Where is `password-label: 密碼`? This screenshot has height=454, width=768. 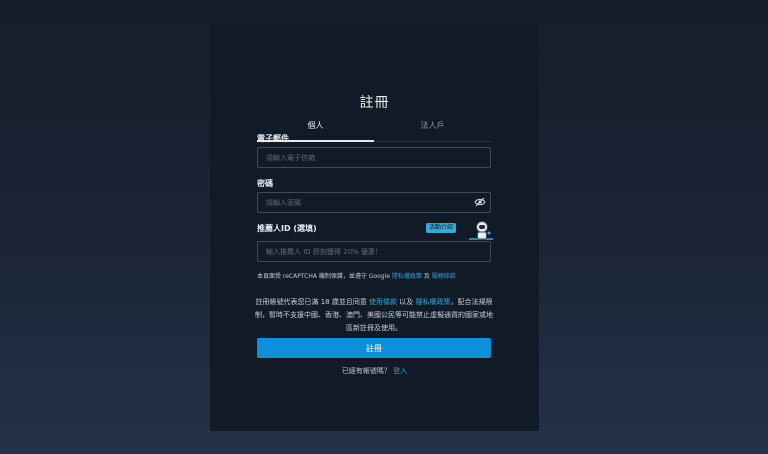
password-label: 密碼 is located at coordinates (265, 183).